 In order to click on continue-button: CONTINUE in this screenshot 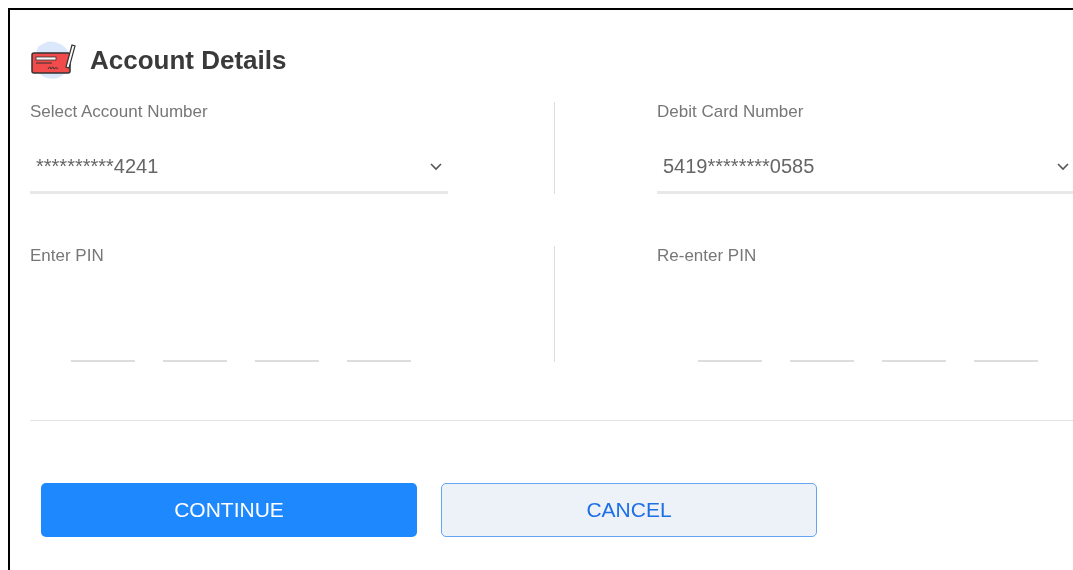, I will do `click(229, 510)`.